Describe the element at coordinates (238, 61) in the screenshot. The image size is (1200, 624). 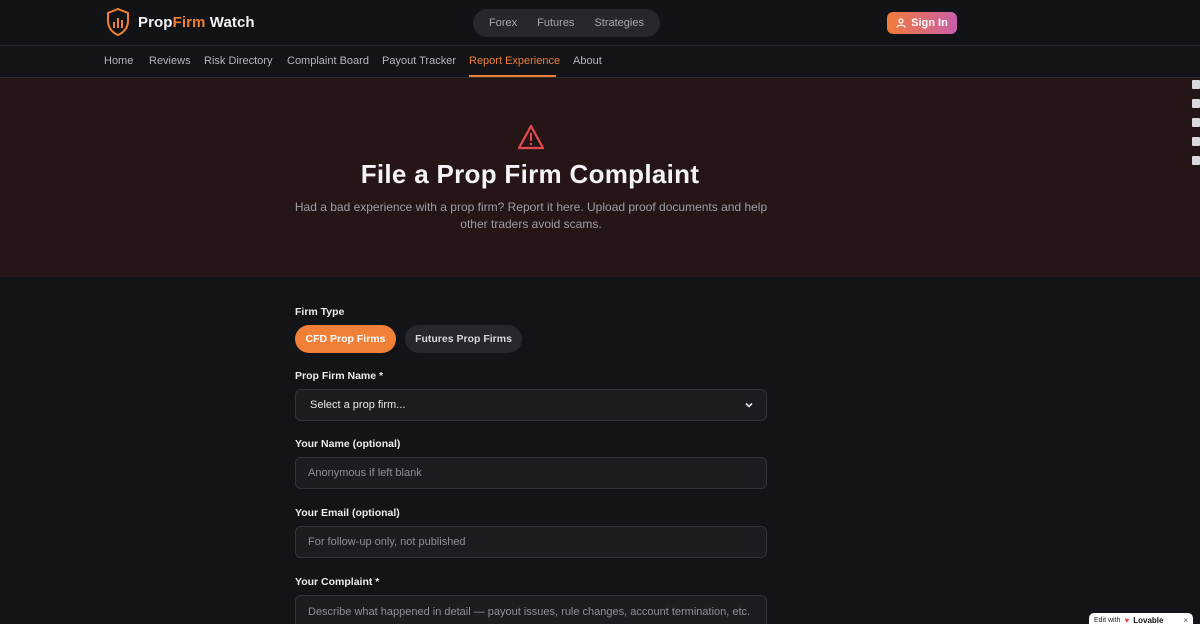
I see `nav-item-risk-directory: Risk Directory` at that location.